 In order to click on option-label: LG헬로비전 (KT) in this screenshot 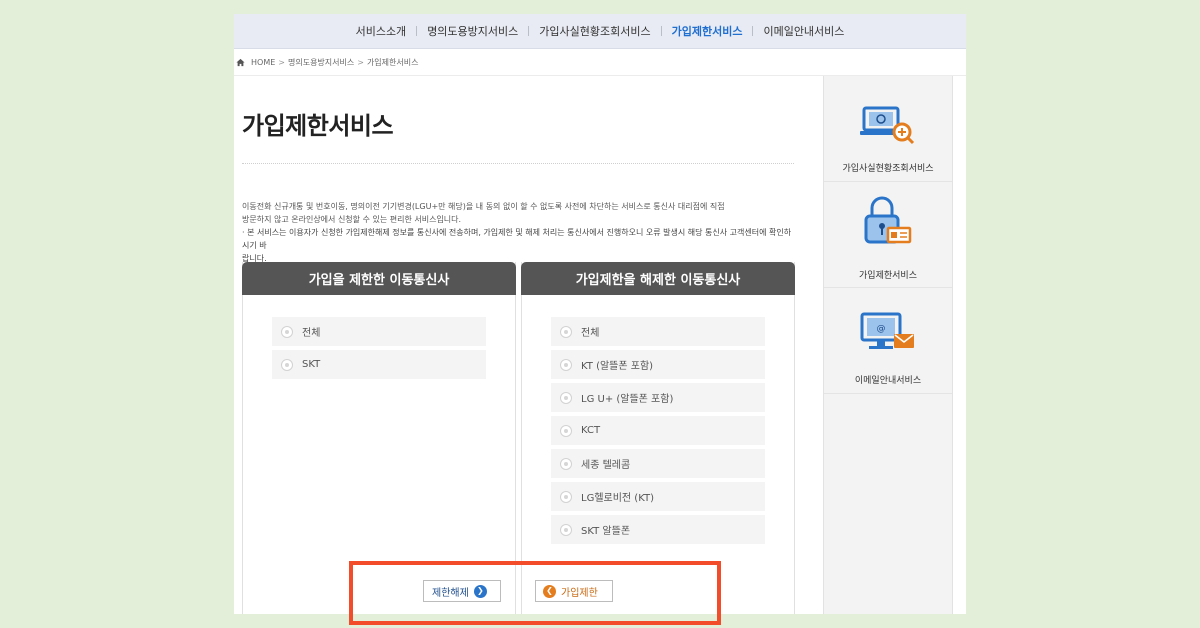, I will do `click(617, 498)`.